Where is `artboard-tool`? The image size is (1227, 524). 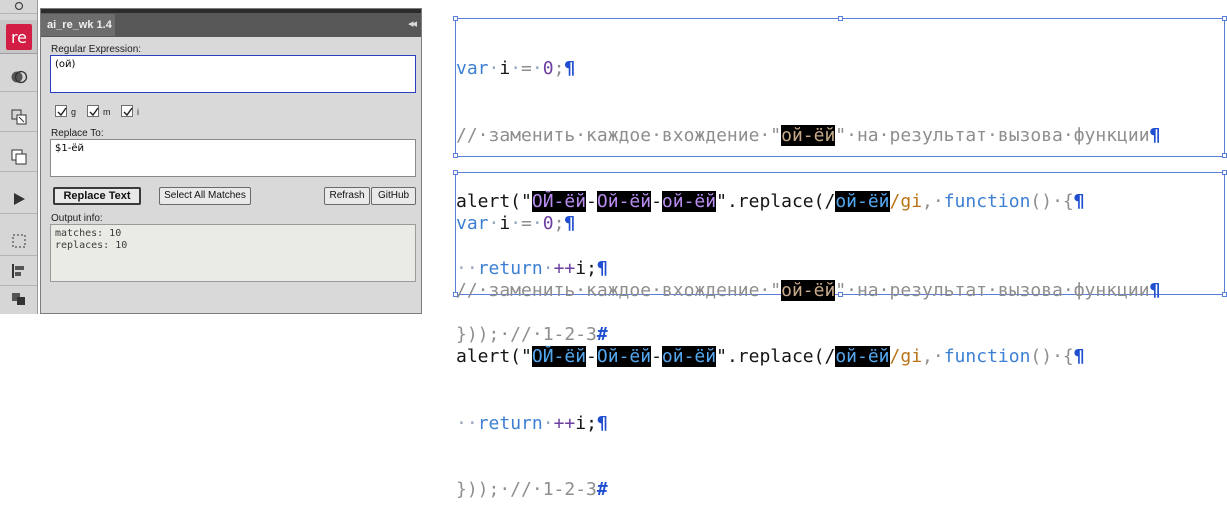
artboard-tool is located at coordinates (18, 117).